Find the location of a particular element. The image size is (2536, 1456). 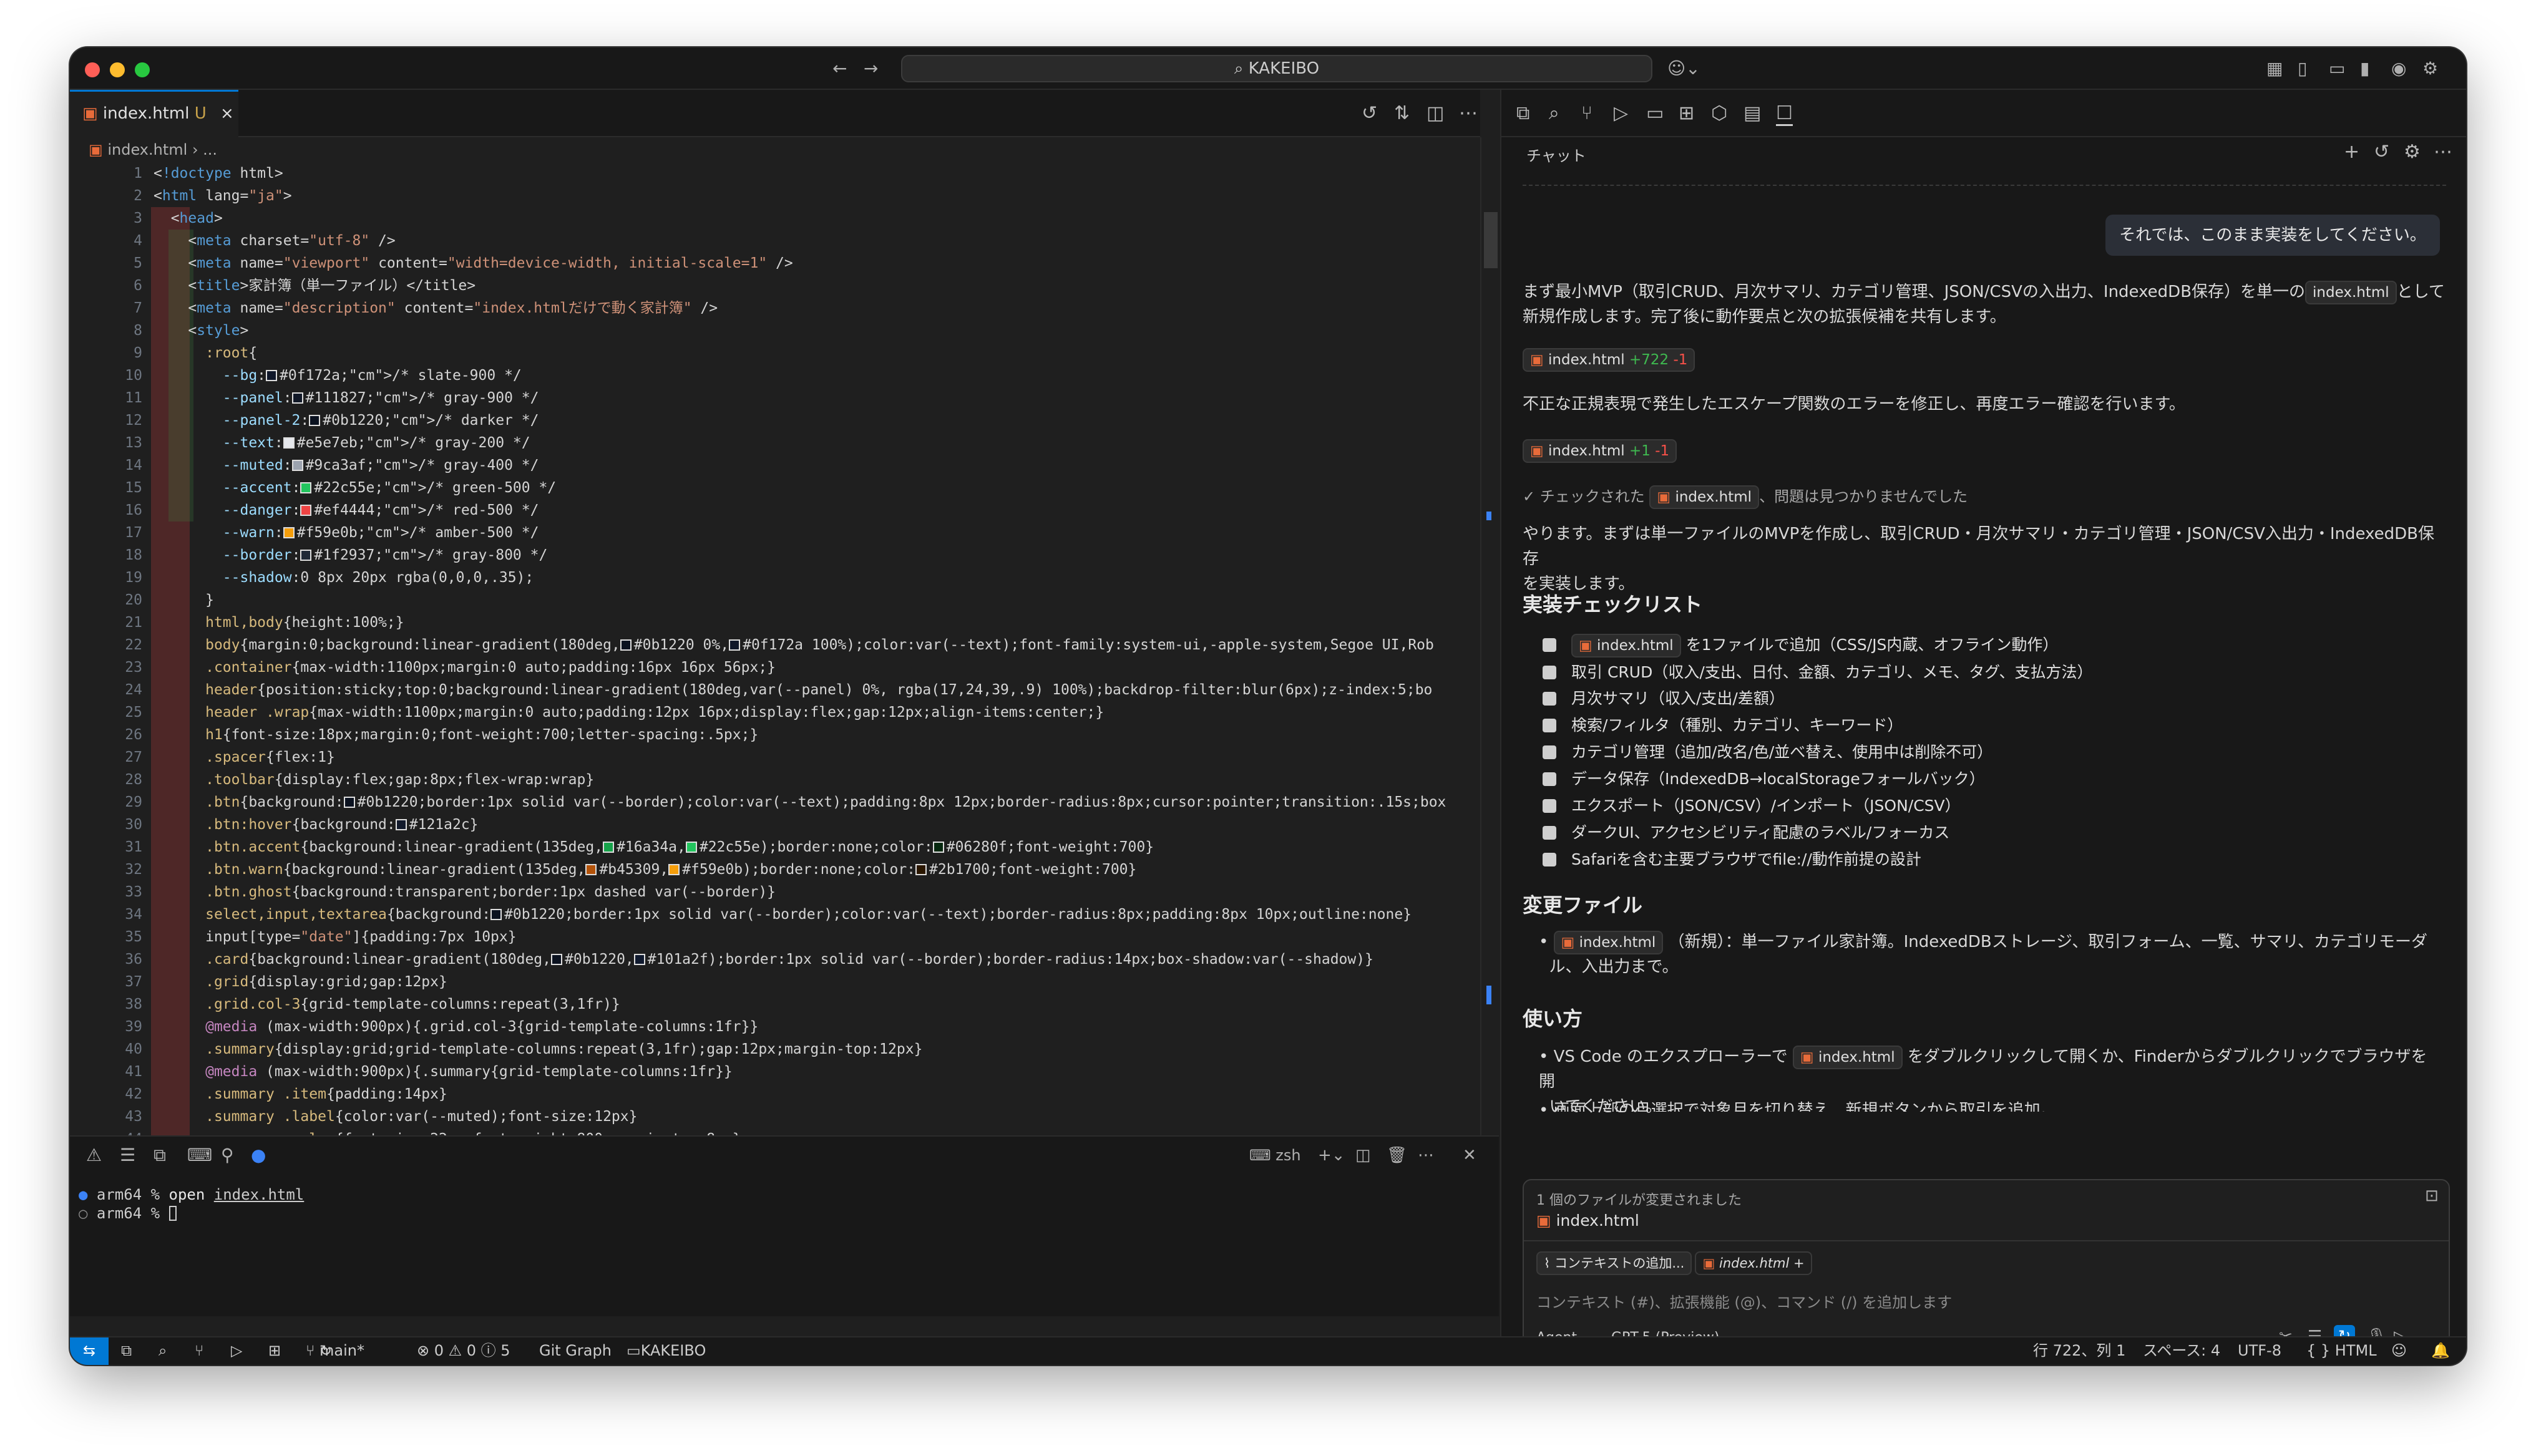

code-line: <!doctype html> is located at coordinates (815, 173).